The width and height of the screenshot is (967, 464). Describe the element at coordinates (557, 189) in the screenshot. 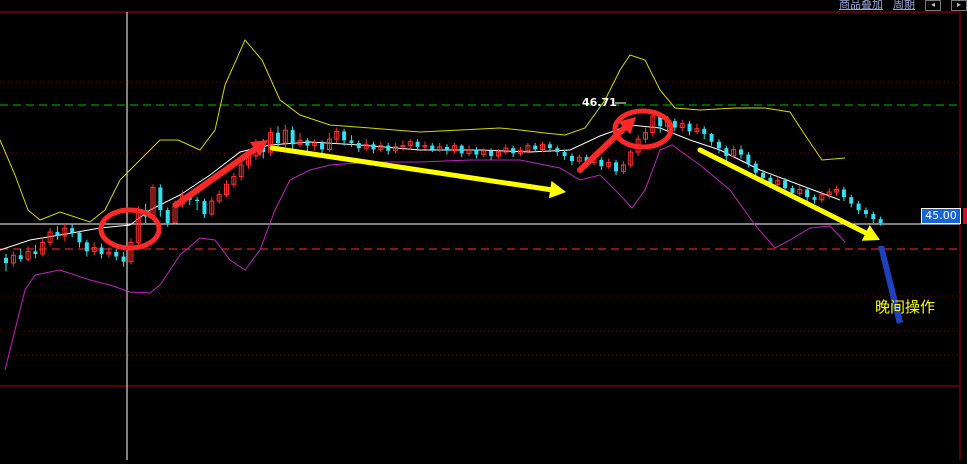

I see `annotation-arrow-down-1-head` at that location.